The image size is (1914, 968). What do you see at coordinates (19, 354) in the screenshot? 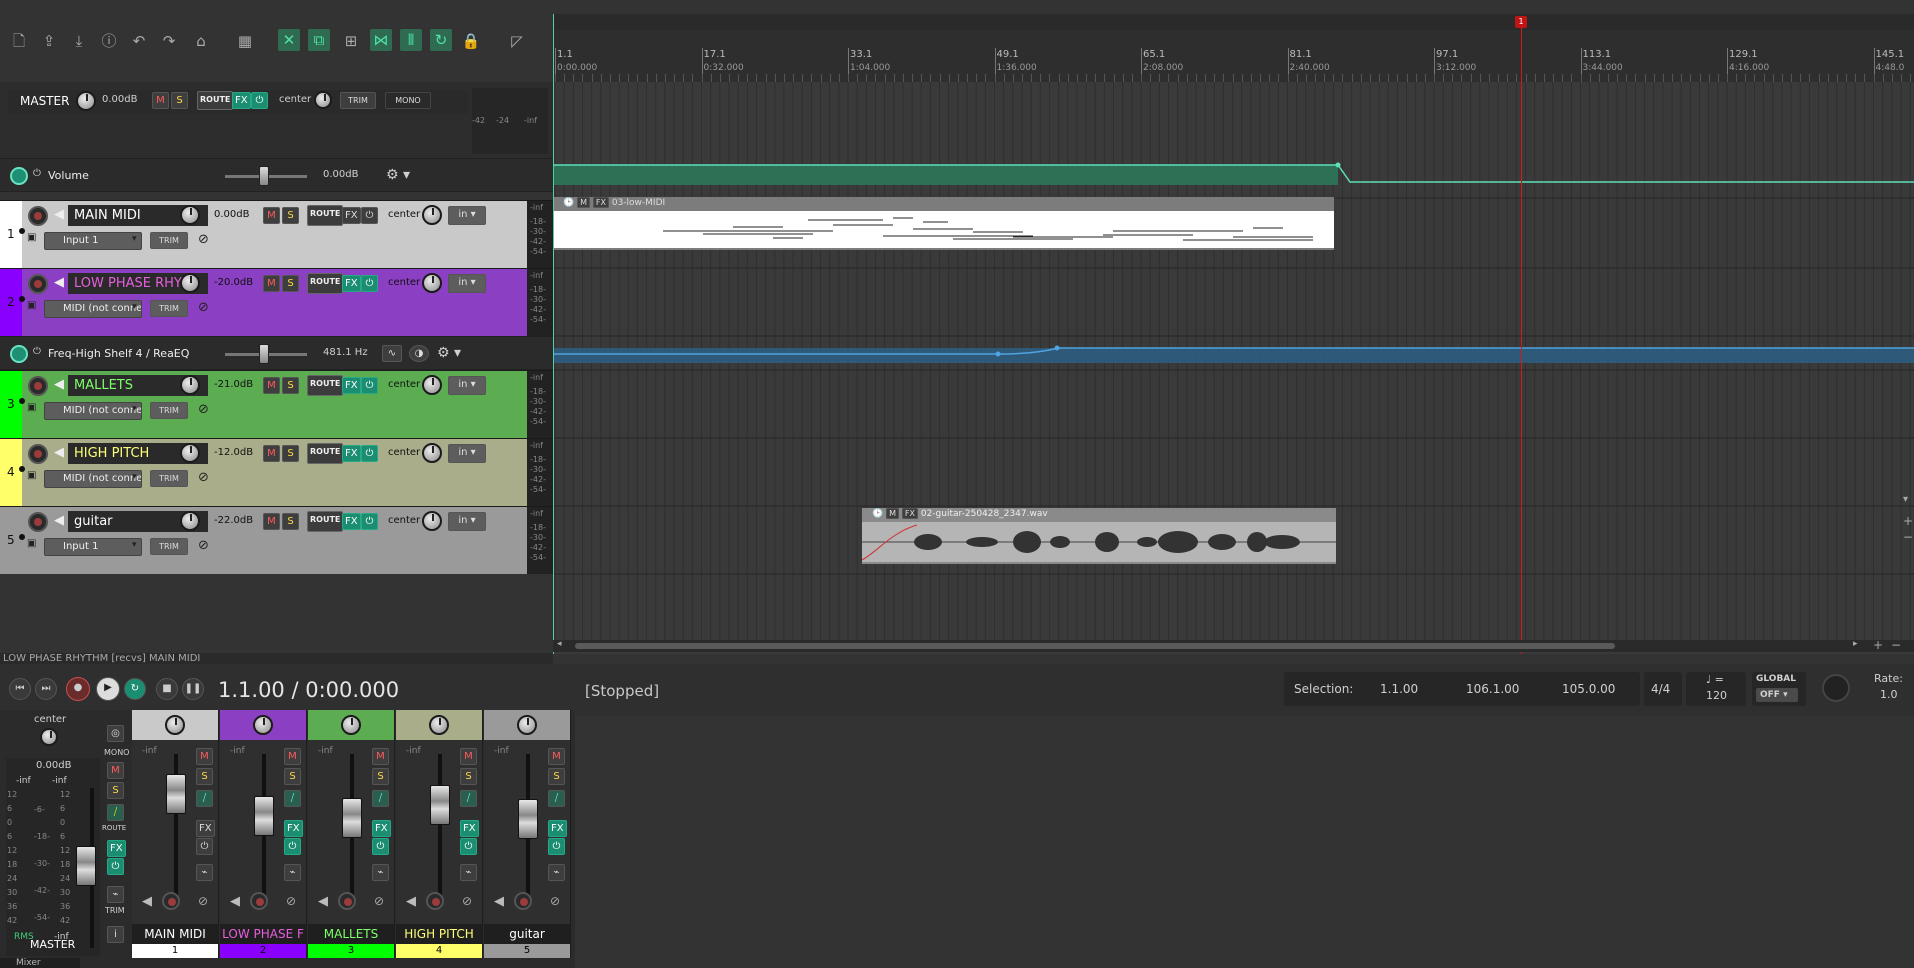
I see `fx-envelope-active-icon` at bounding box center [19, 354].